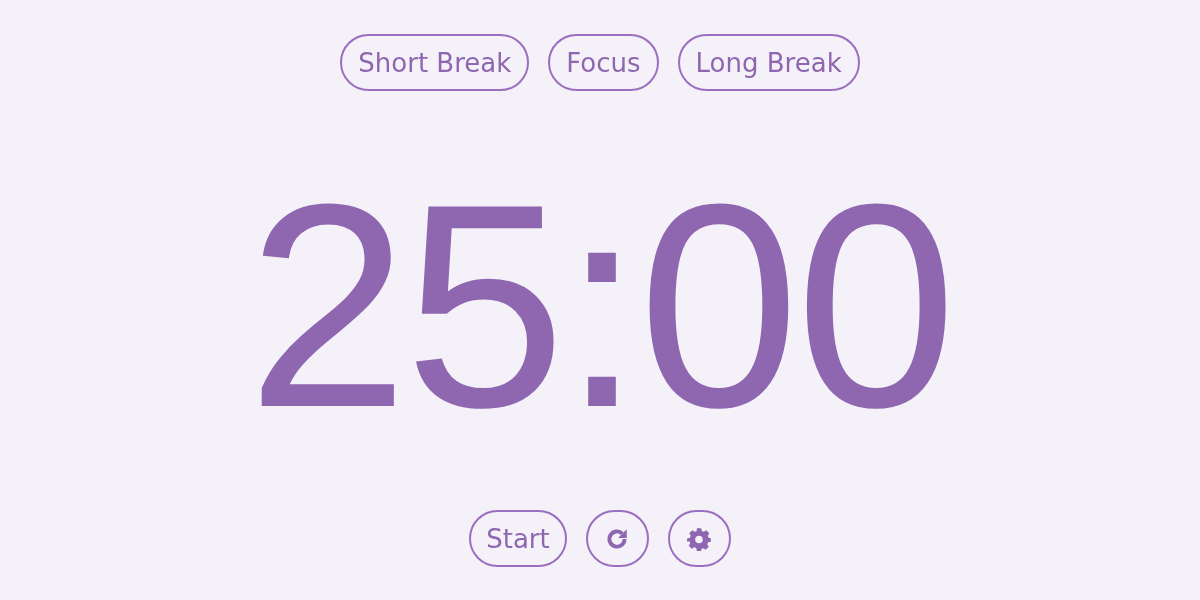  I want to click on mode-tab: Short Break, so click(435, 62).